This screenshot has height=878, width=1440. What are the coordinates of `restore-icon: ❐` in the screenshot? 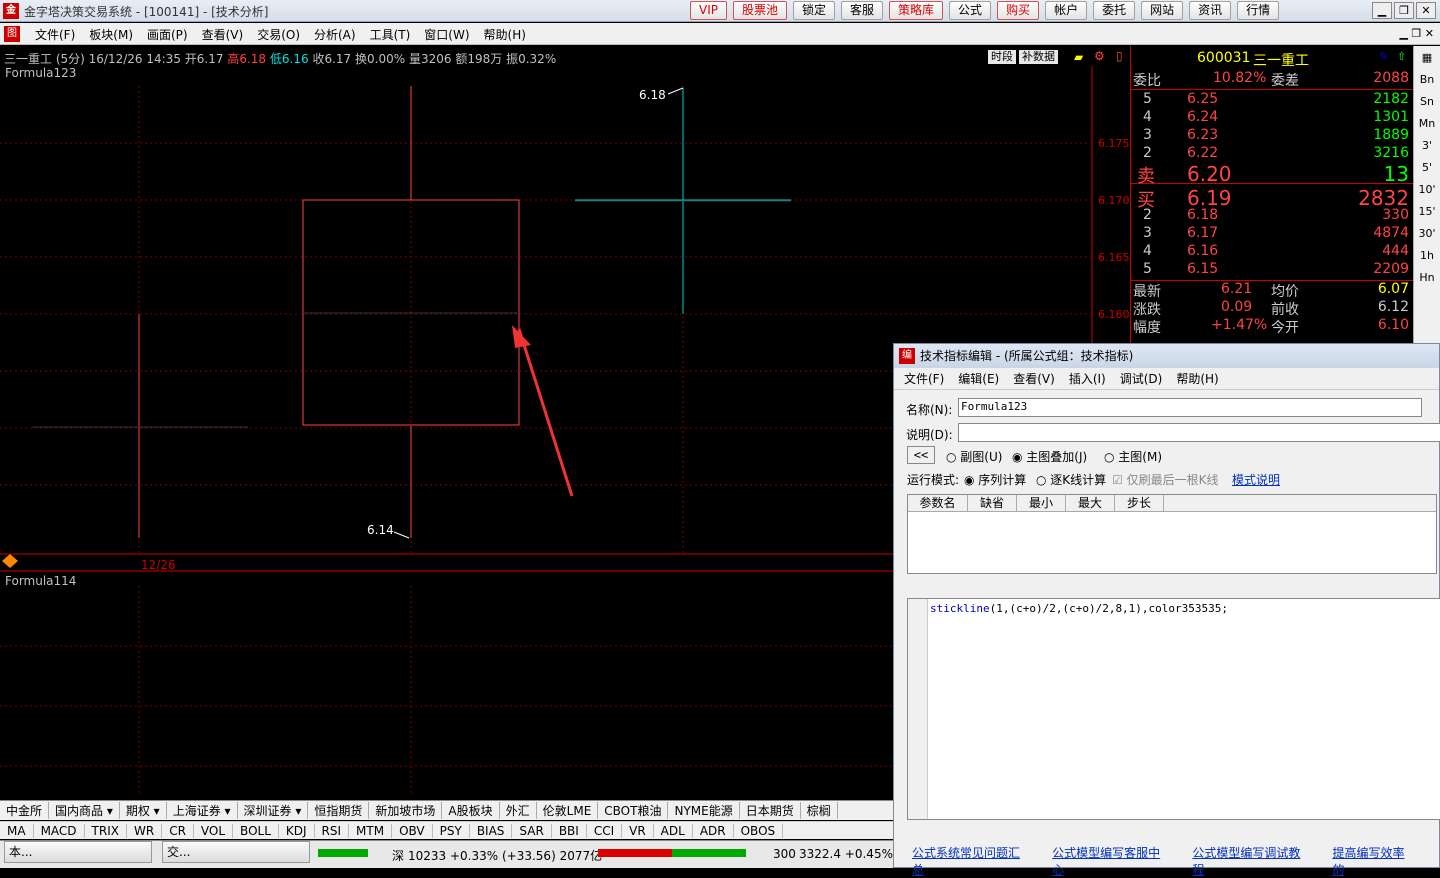 It's located at (1404, 10).